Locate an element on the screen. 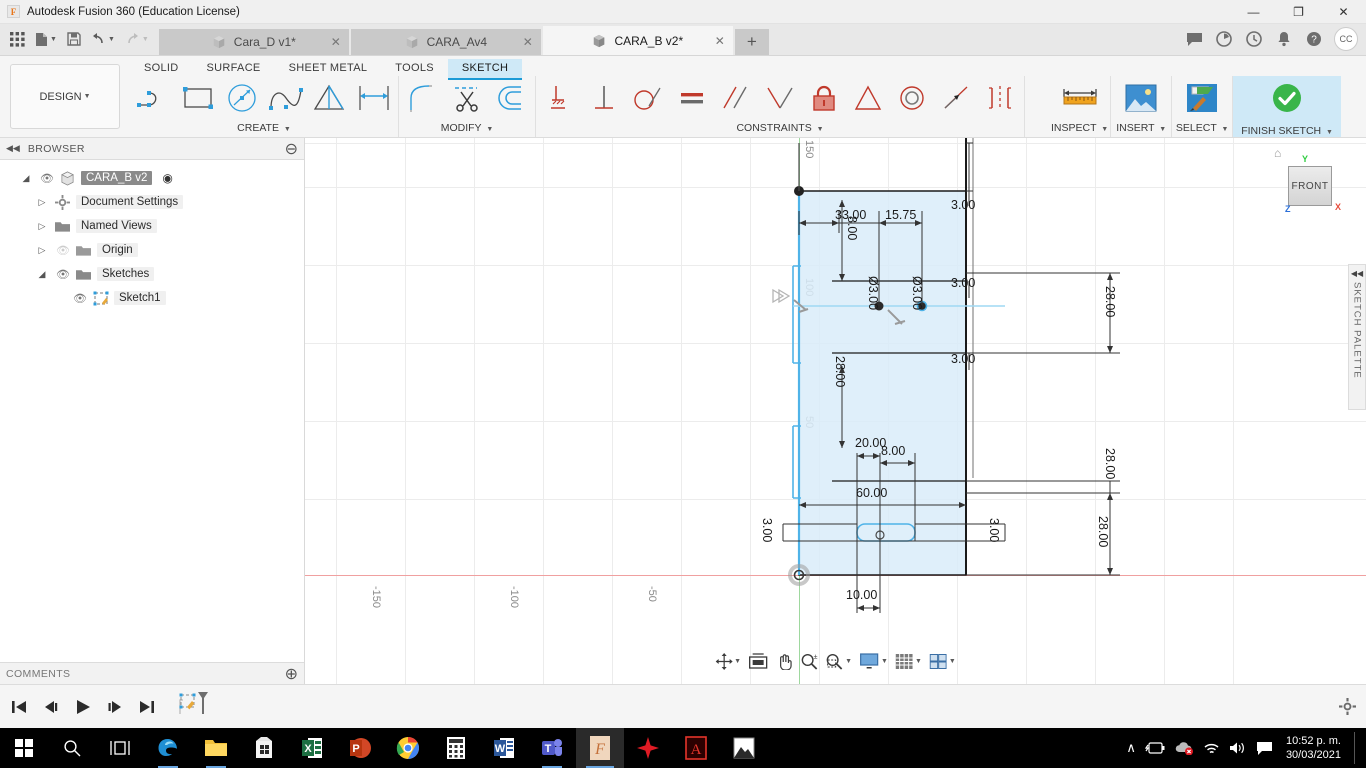  save-icon is located at coordinates (74, 39).